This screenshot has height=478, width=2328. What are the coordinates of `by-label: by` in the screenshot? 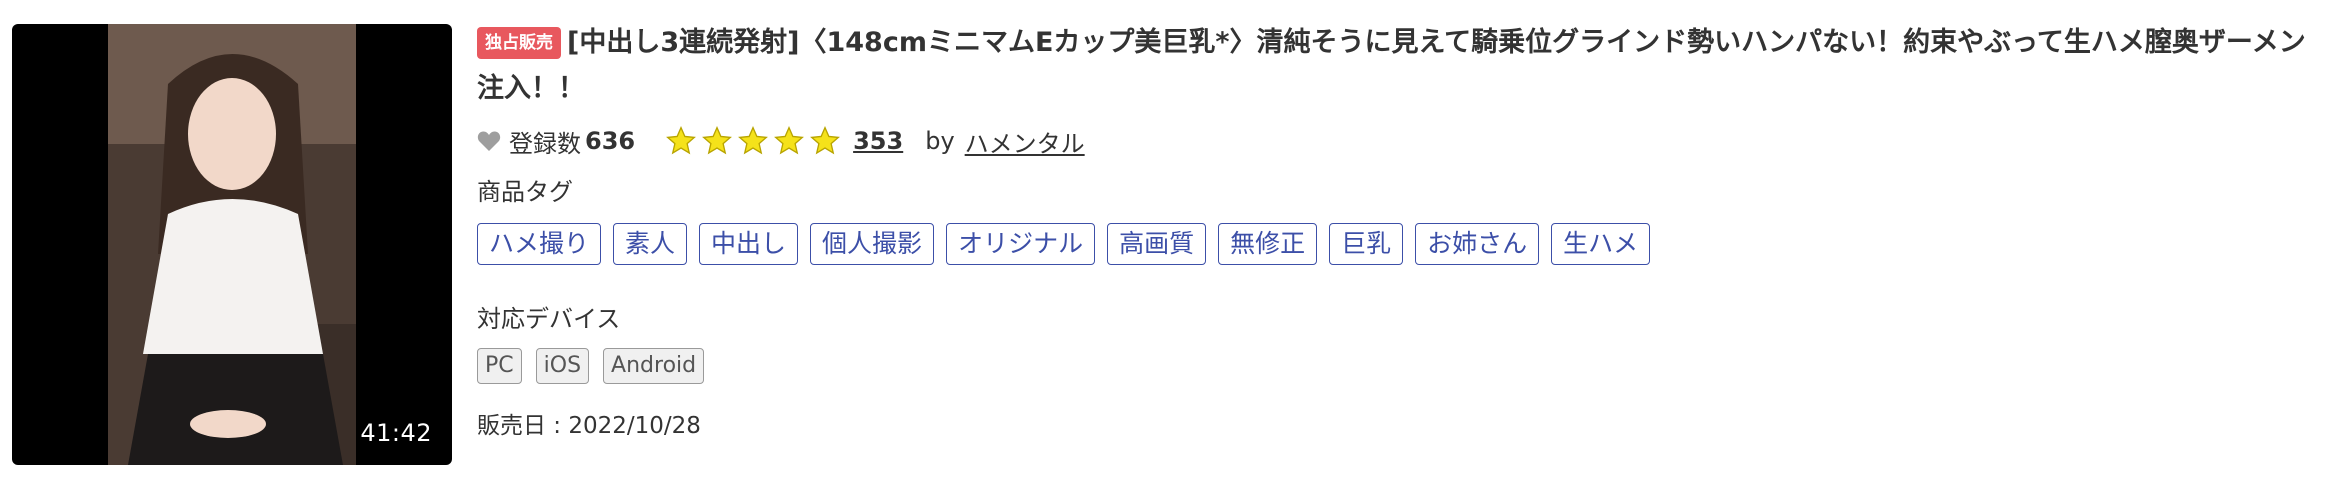 It's located at (940, 141).